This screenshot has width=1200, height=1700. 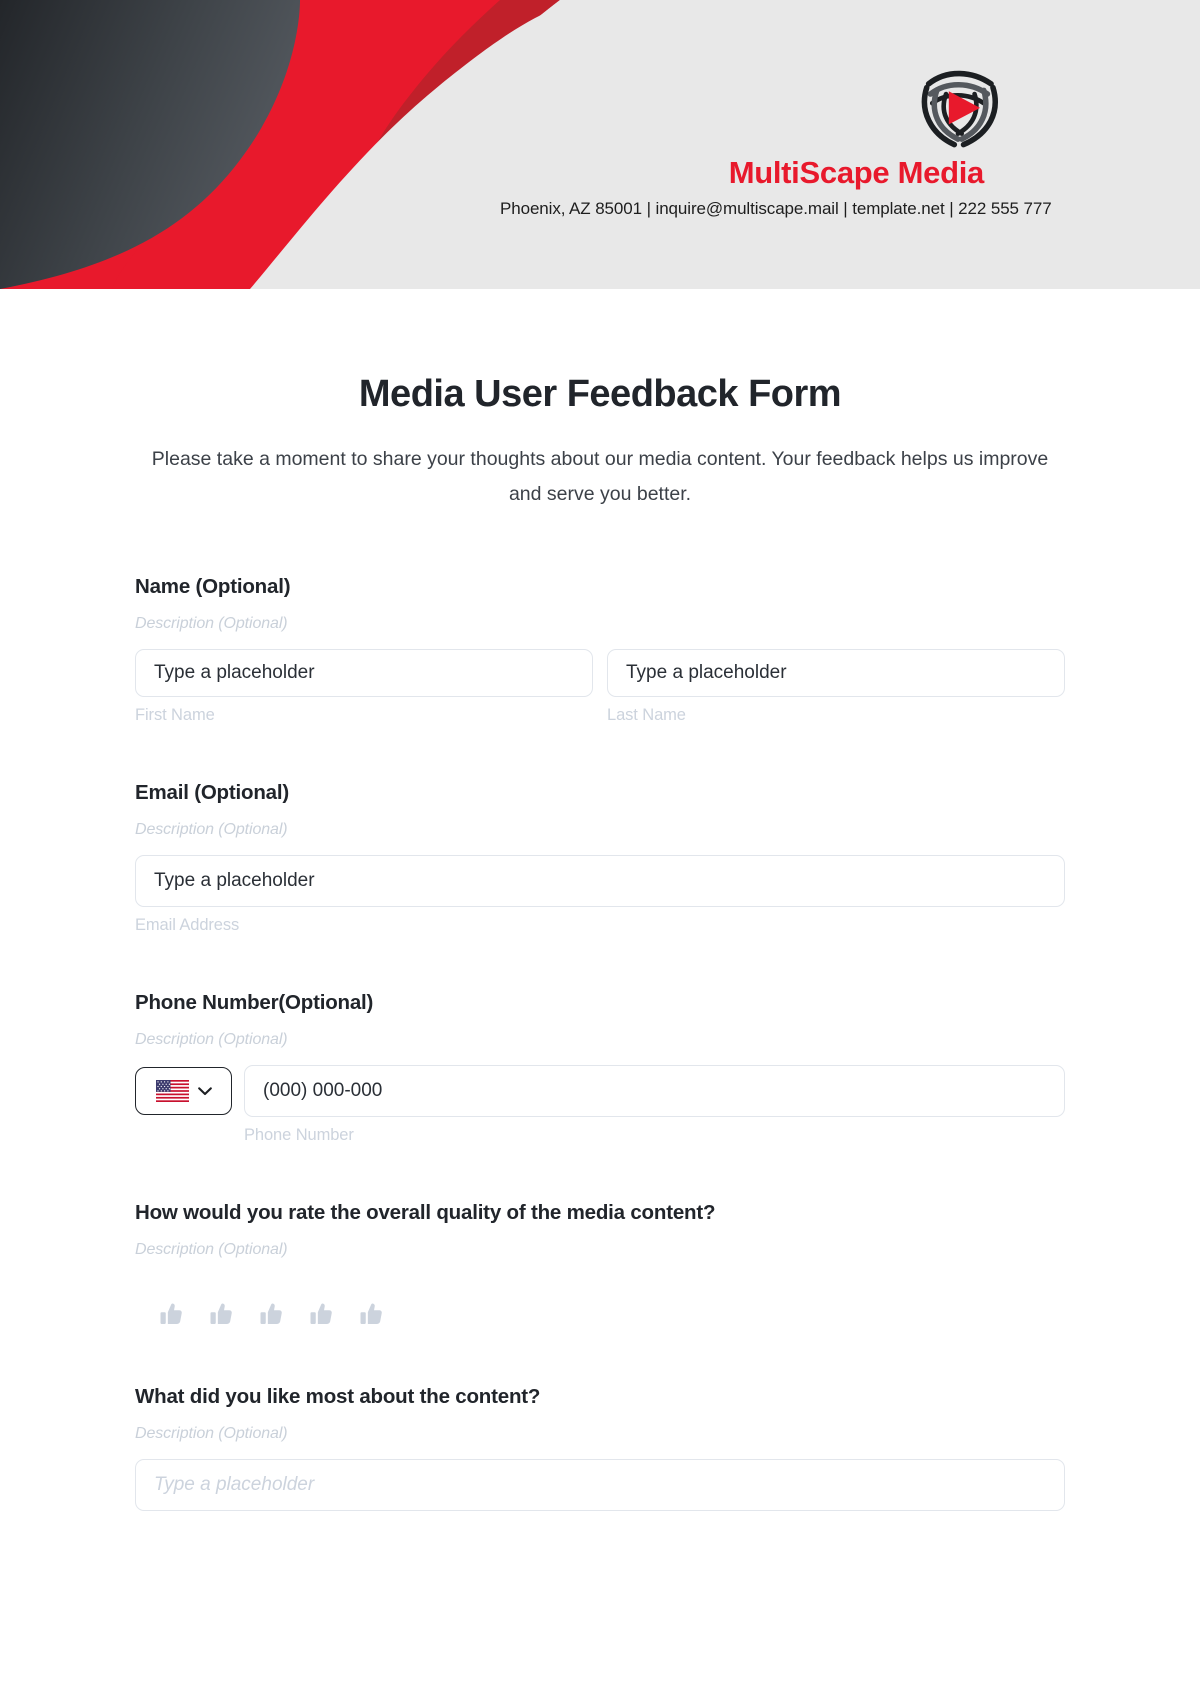 I want to click on email-input-row: Email Address, so click(x=600, y=895).